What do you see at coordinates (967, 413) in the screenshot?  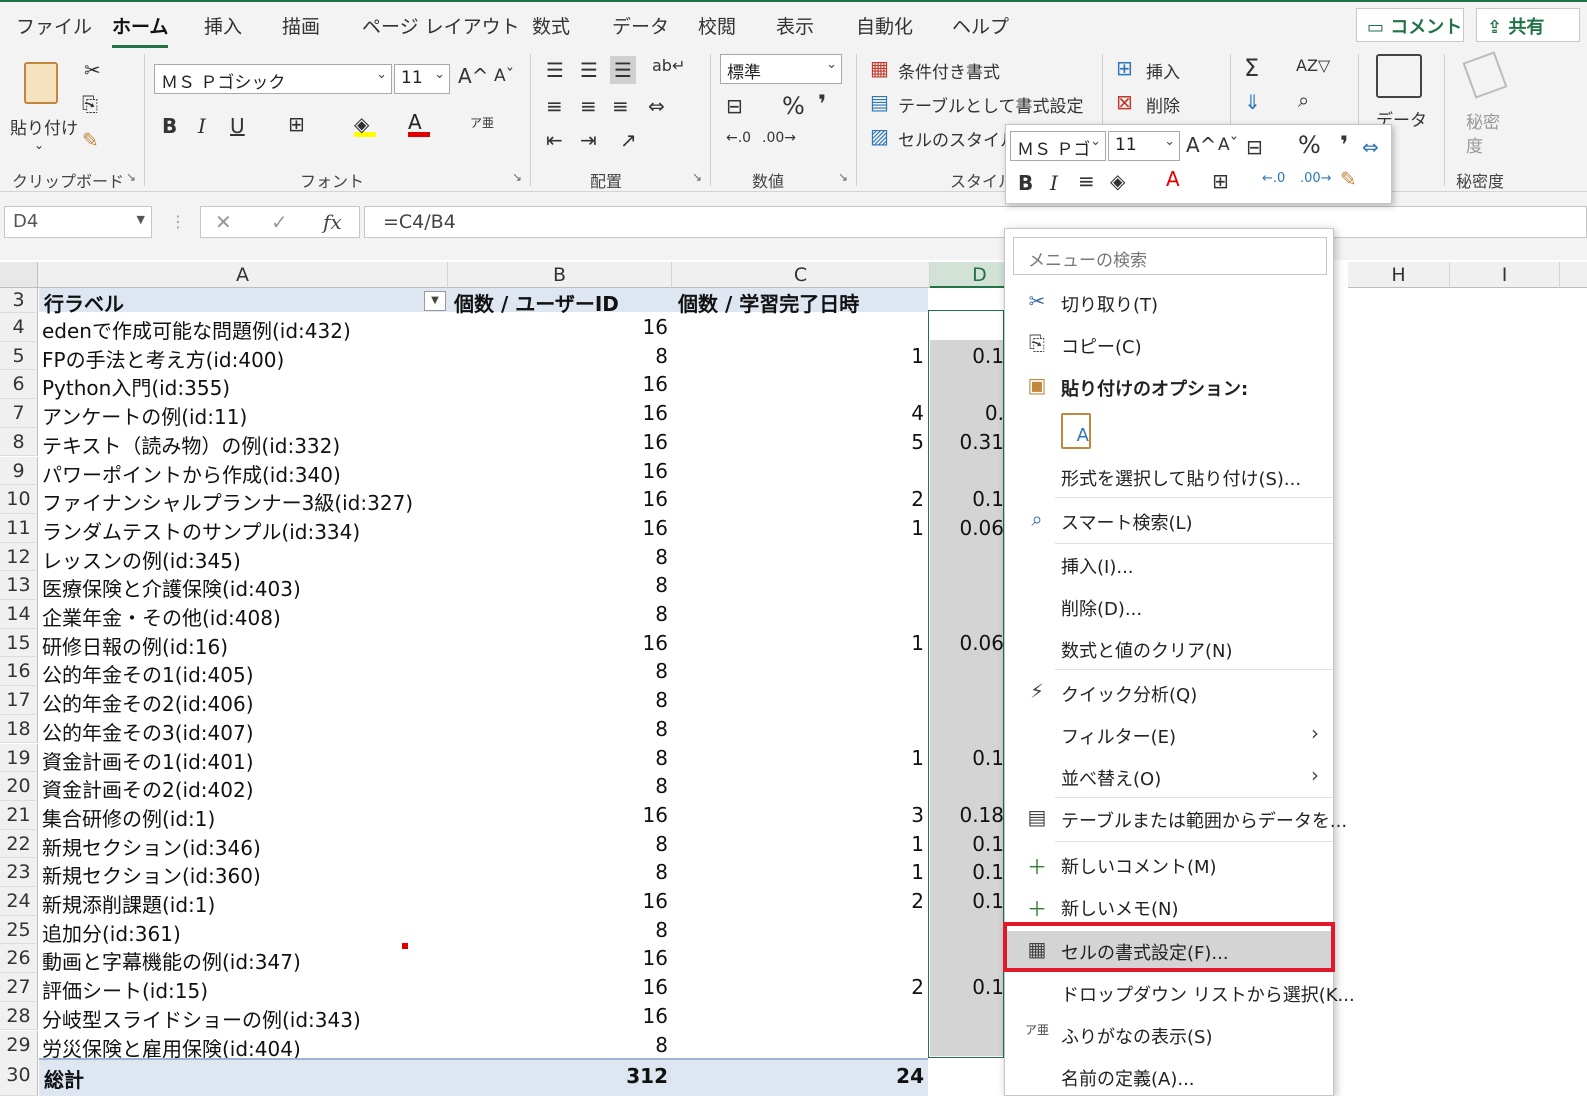 I see `ratio-cell: 0.` at bounding box center [967, 413].